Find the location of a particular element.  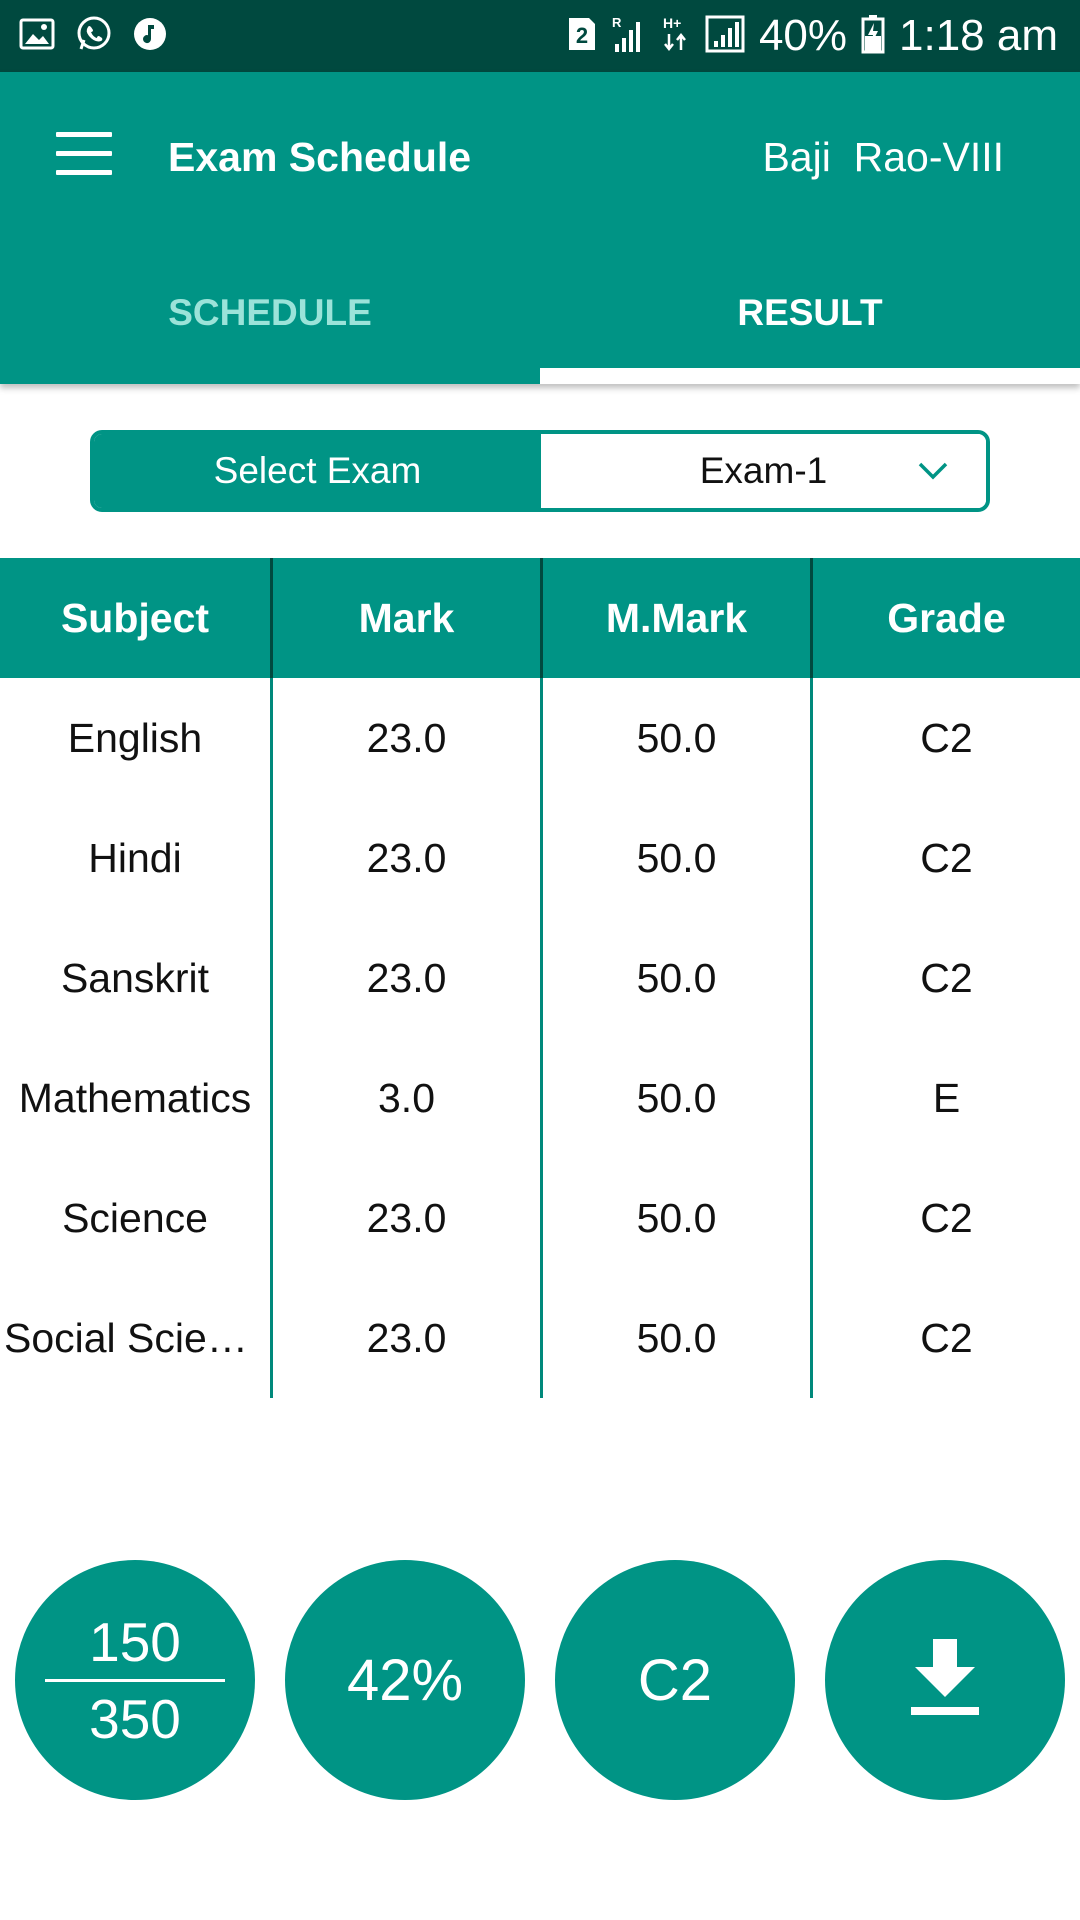

result-summary: 150 350 42% C2 is located at coordinates (540, 1680).